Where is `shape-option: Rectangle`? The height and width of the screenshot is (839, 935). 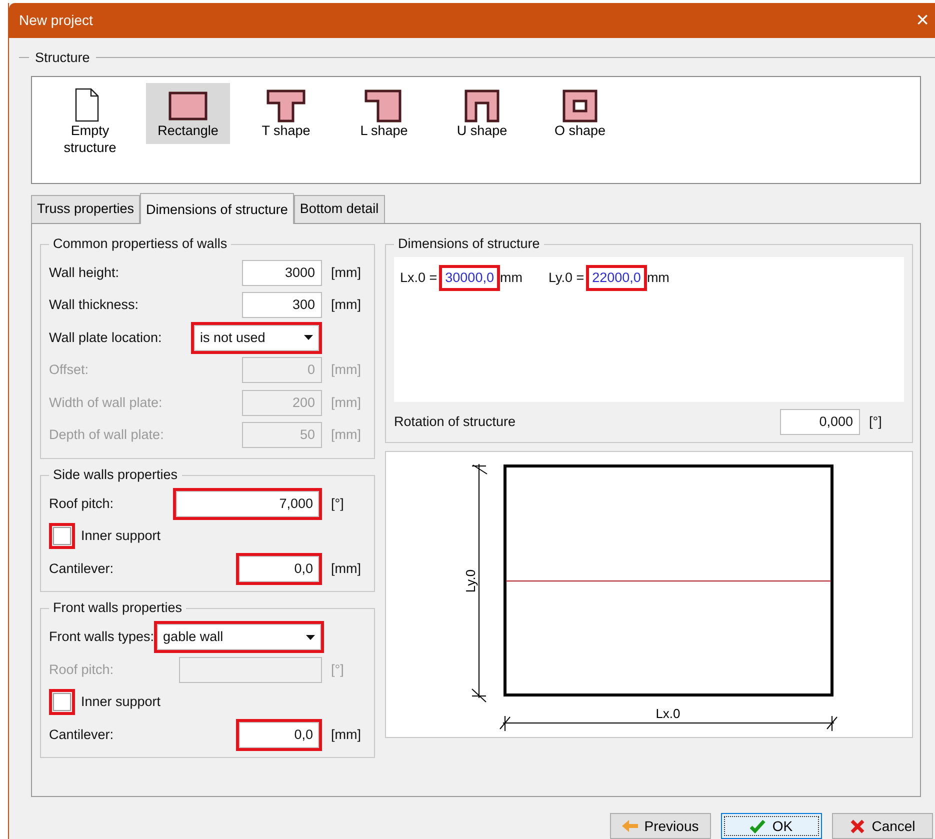
shape-option: Rectangle is located at coordinates (188, 113).